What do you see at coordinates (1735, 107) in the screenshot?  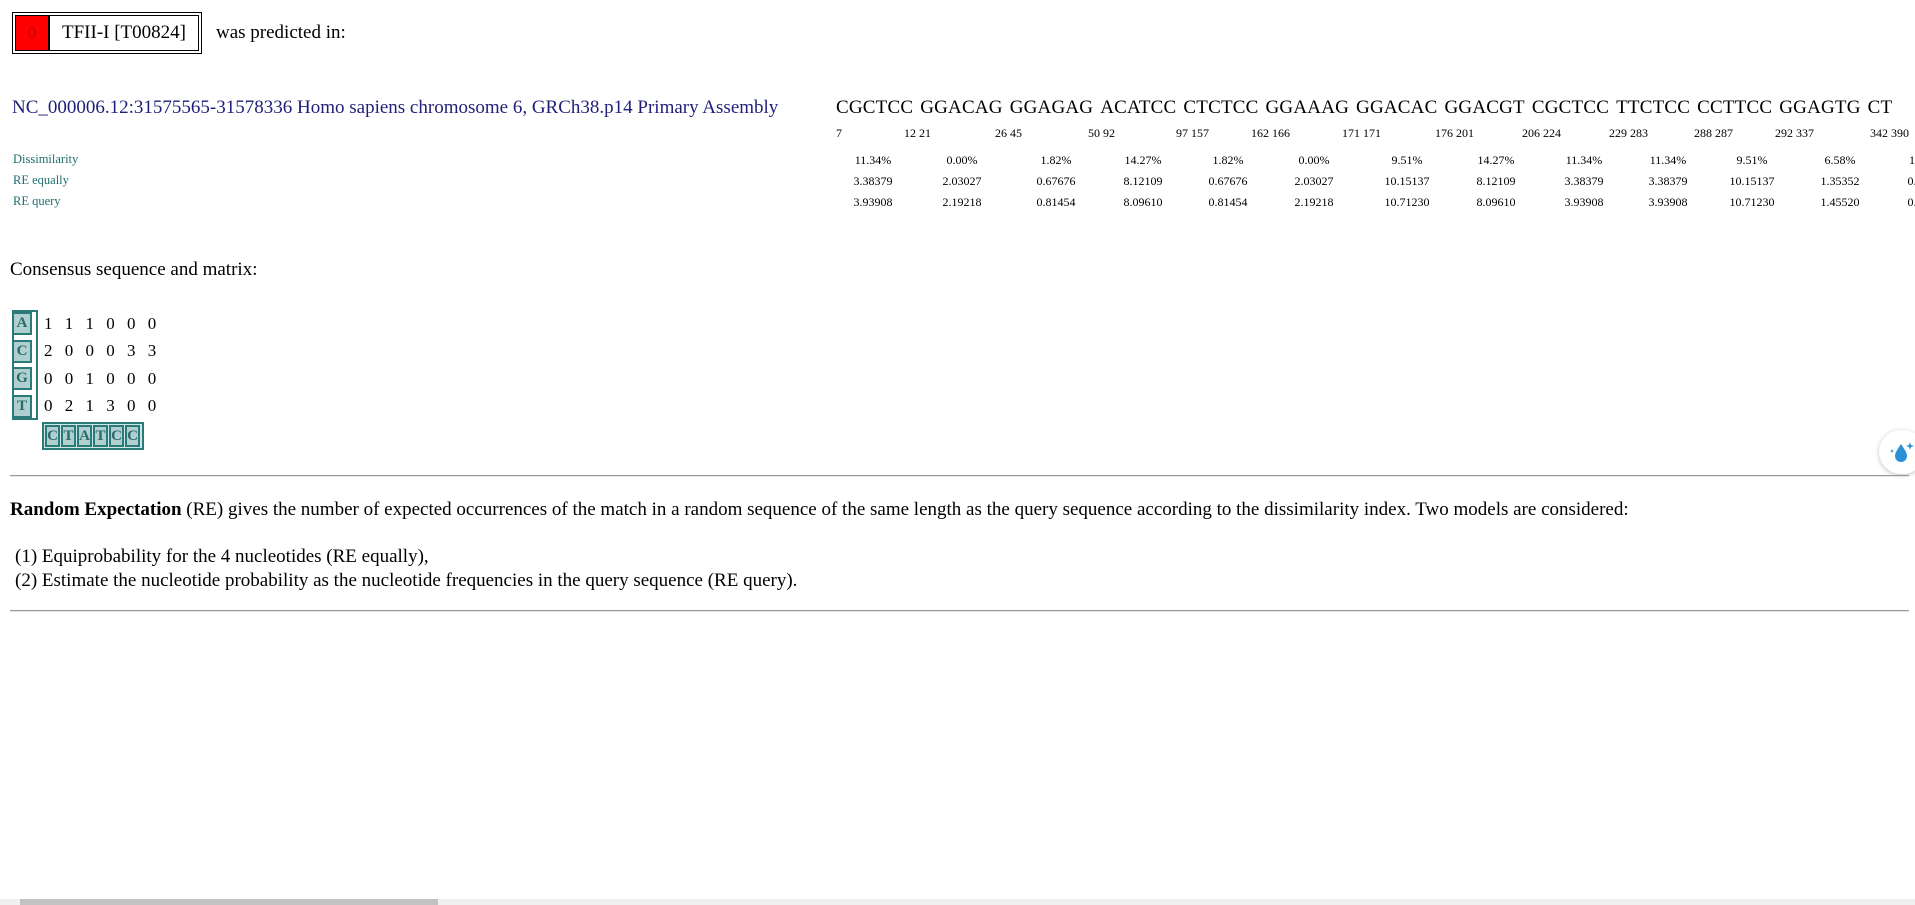 I see `match-sequence: CCTTCC` at bounding box center [1735, 107].